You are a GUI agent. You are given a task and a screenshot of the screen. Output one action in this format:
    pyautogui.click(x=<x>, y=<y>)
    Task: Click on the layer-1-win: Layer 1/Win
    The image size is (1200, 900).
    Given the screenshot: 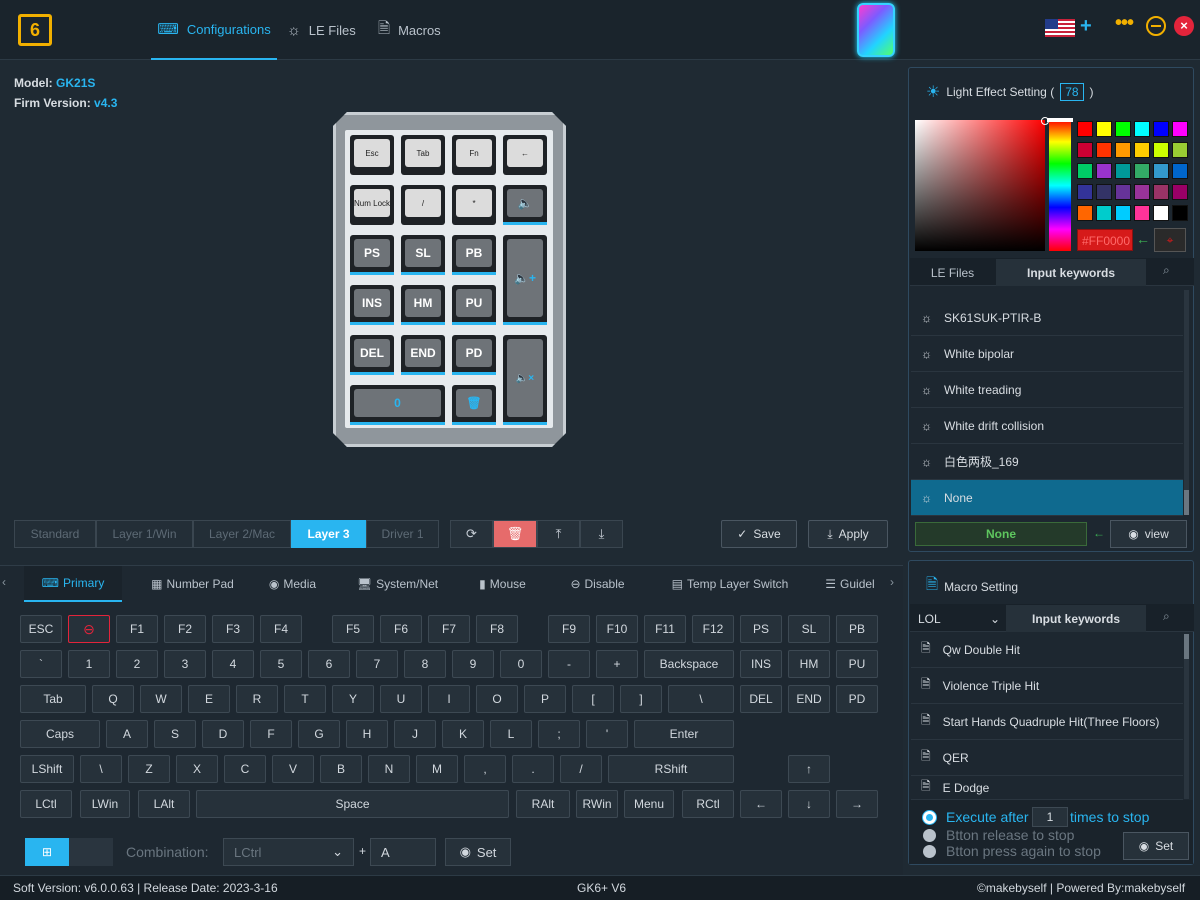 What is the action you would take?
    pyautogui.click(x=144, y=534)
    